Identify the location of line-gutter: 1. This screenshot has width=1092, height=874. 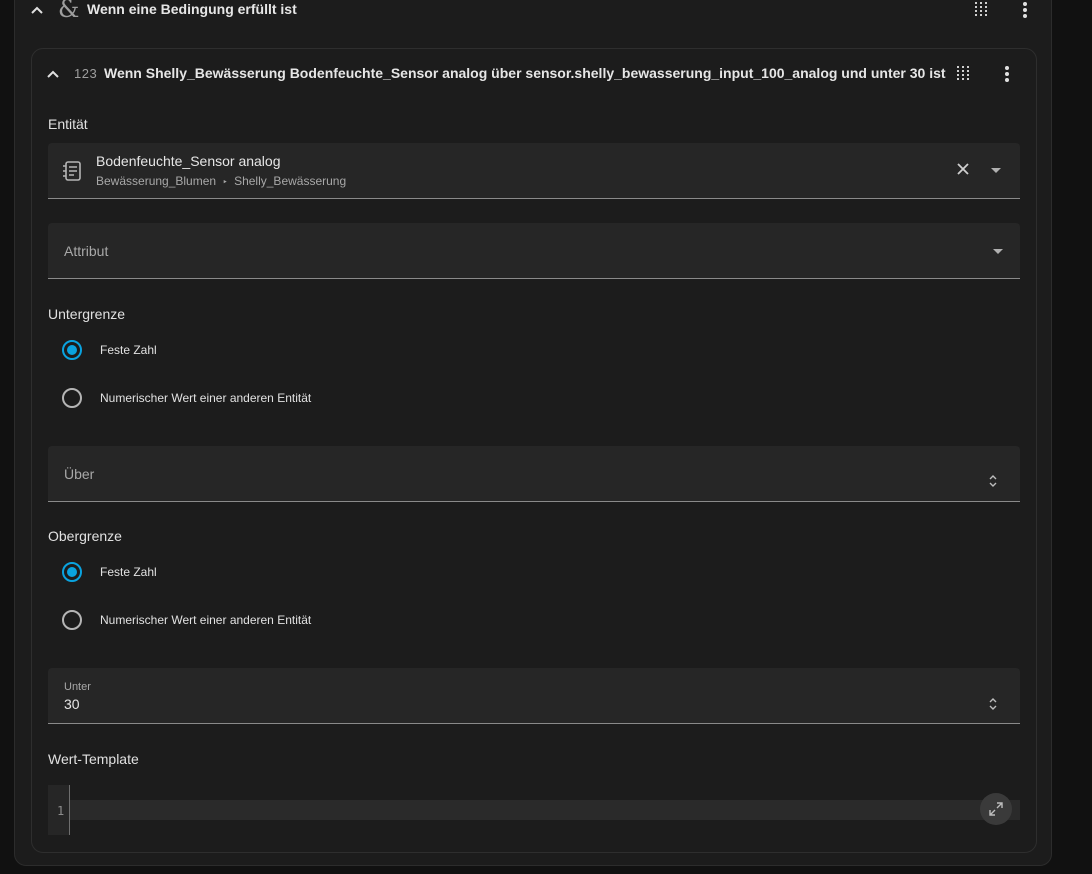
(59, 810).